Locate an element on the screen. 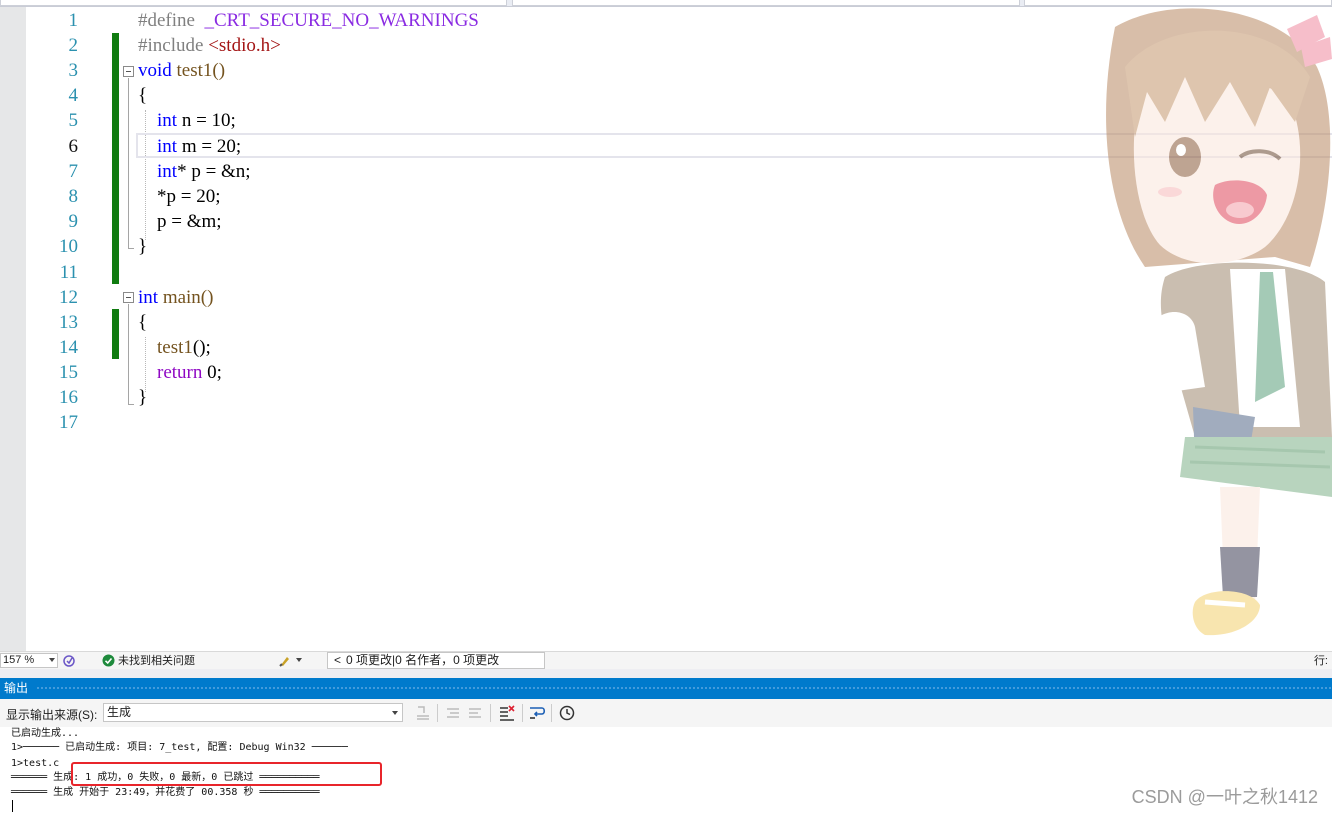  output-source-label: 显示输出来源(S): is located at coordinates (52, 715).